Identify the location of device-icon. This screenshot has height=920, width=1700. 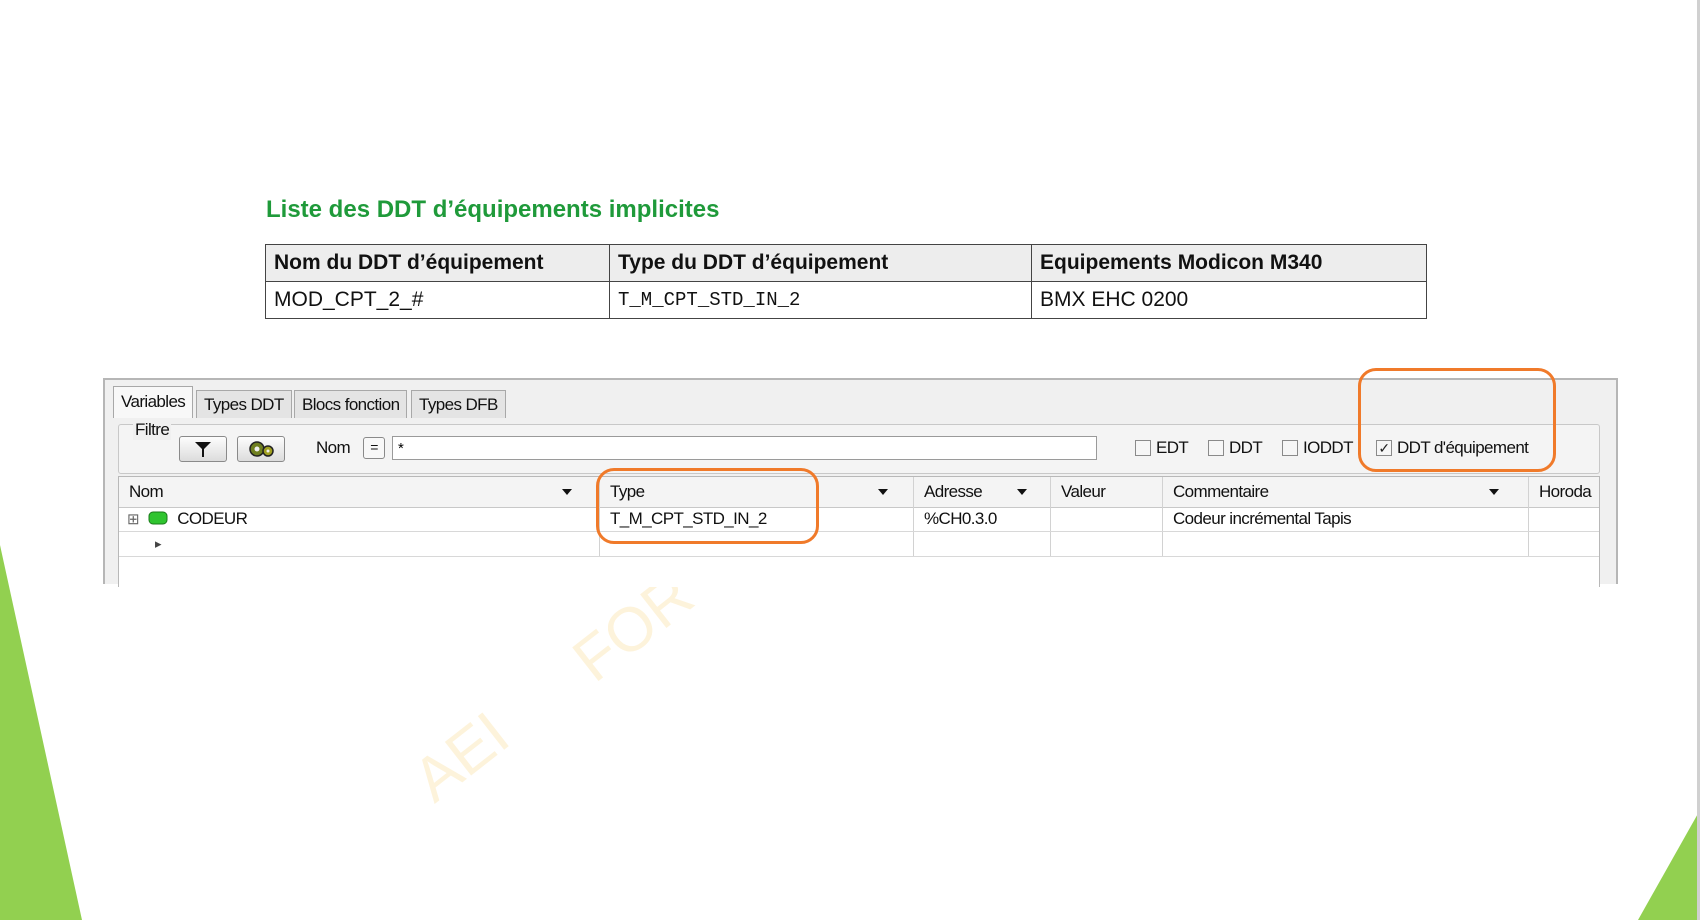
(158, 518).